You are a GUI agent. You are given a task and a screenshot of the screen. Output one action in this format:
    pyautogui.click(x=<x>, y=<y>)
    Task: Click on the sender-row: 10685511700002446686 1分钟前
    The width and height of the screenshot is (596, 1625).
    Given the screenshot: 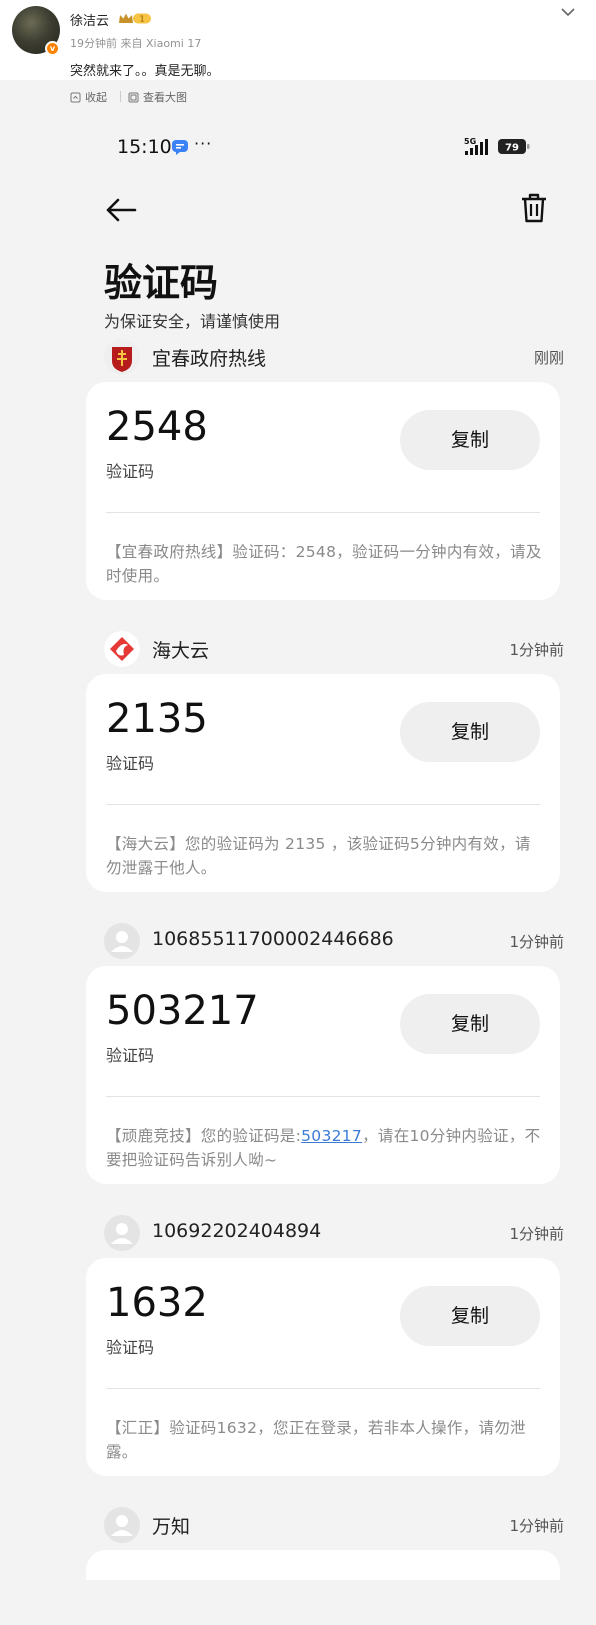 What is the action you would take?
    pyautogui.click(x=334, y=940)
    